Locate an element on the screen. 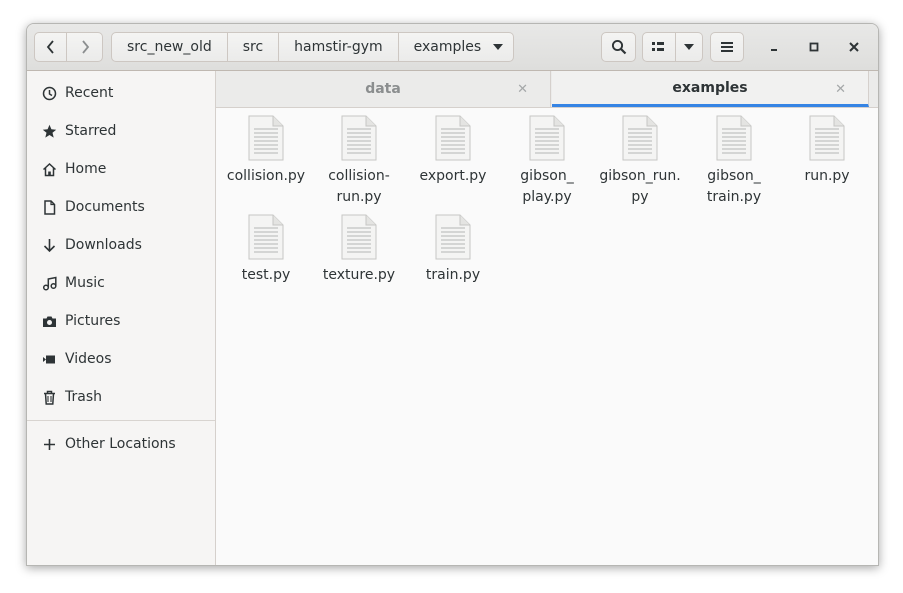 Image resolution: width=903 pixels, height=593 pixels. document-icon is located at coordinates (49, 207).